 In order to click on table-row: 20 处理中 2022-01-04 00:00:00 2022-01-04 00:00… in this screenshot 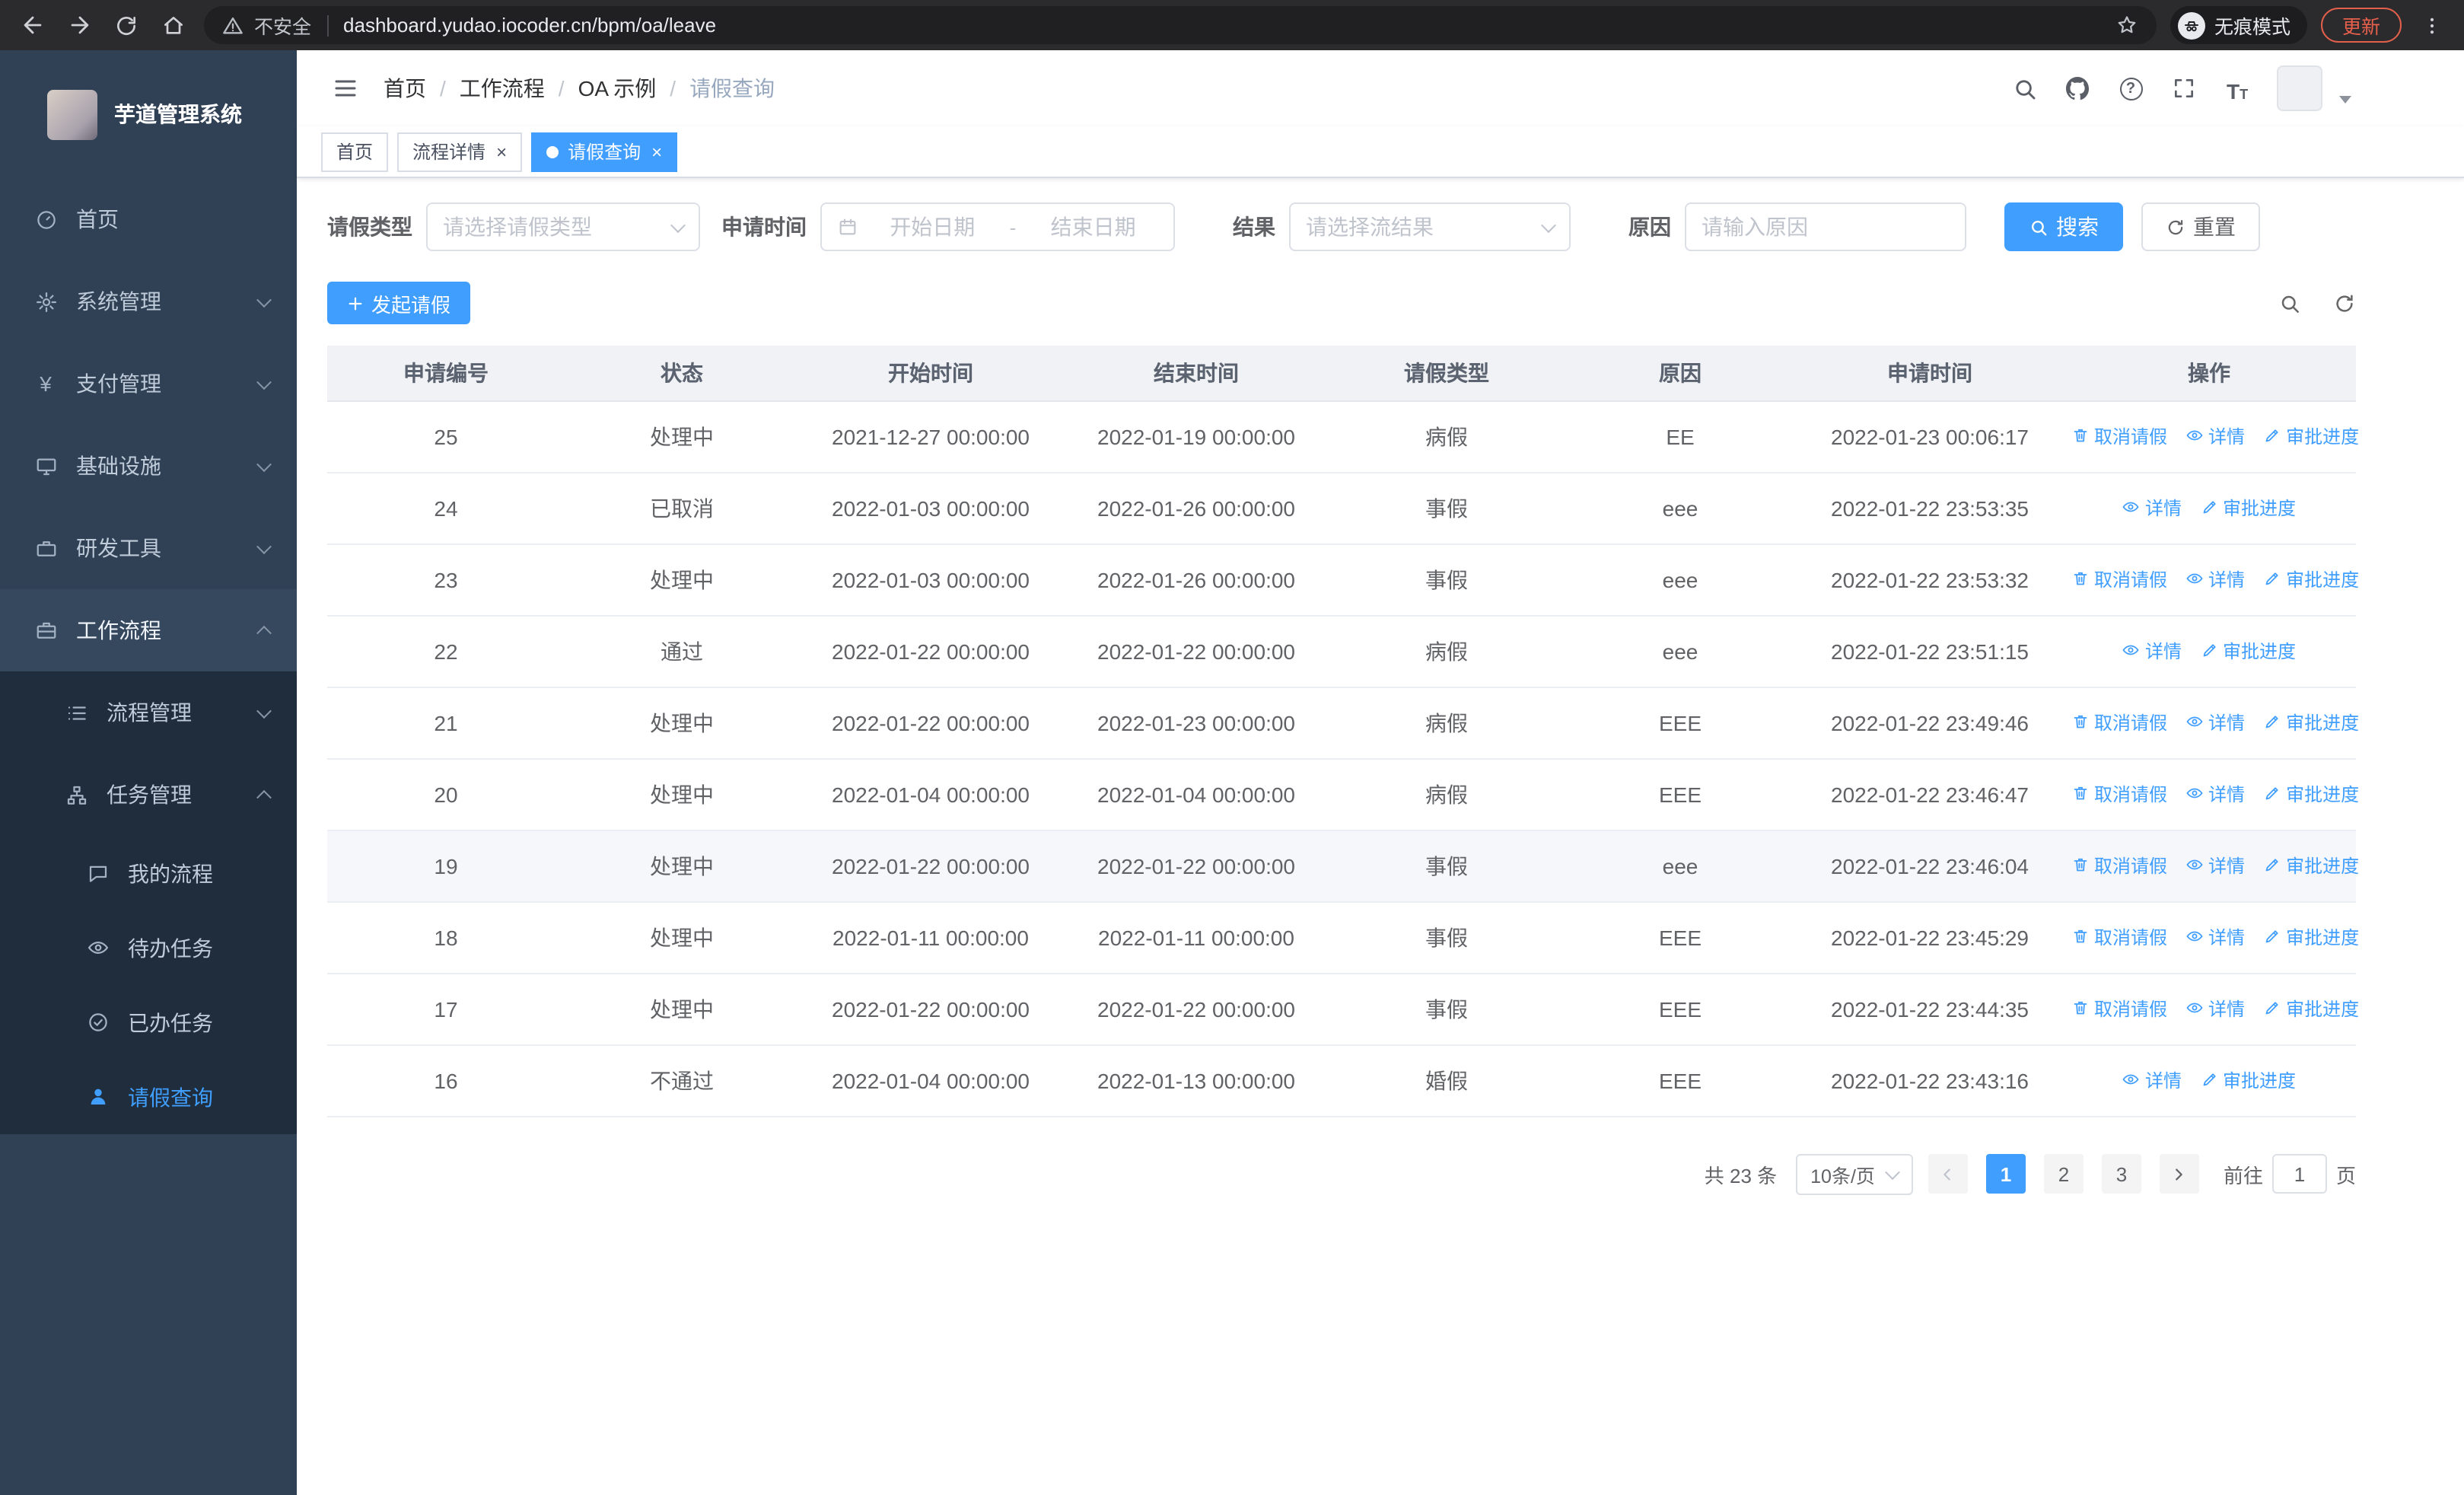, I will do `click(1343, 794)`.